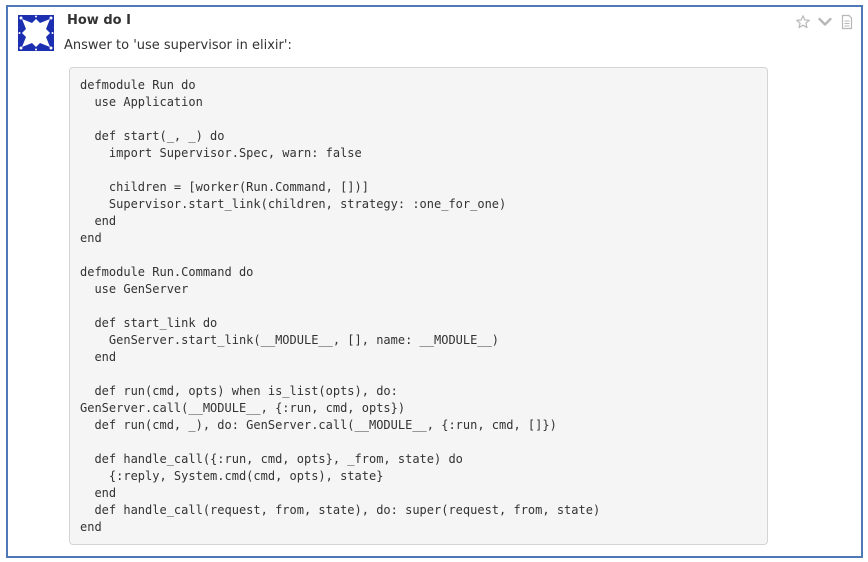 The height and width of the screenshot is (562, 868). What do you see at coordinates (36, 33) in the screenshot?
I see `avatar` at bounding box center [36, 33].